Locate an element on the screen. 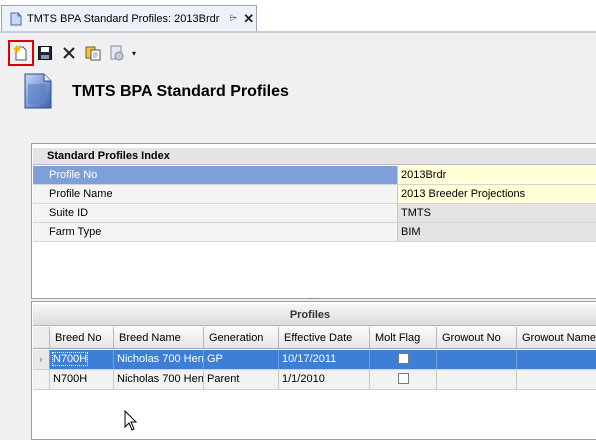  grid-caption: Profiles is located at coordinates (314, 315).